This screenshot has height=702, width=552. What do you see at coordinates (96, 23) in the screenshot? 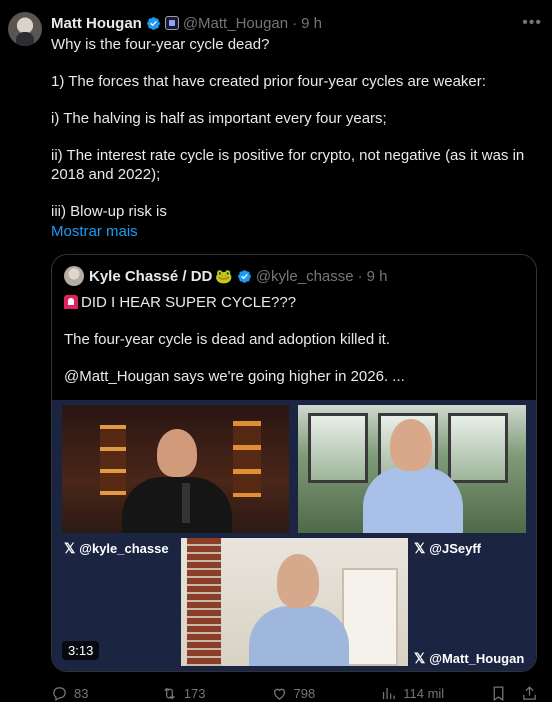
I see `author-name: Matt Hougan` at bounding box center [96, 23].